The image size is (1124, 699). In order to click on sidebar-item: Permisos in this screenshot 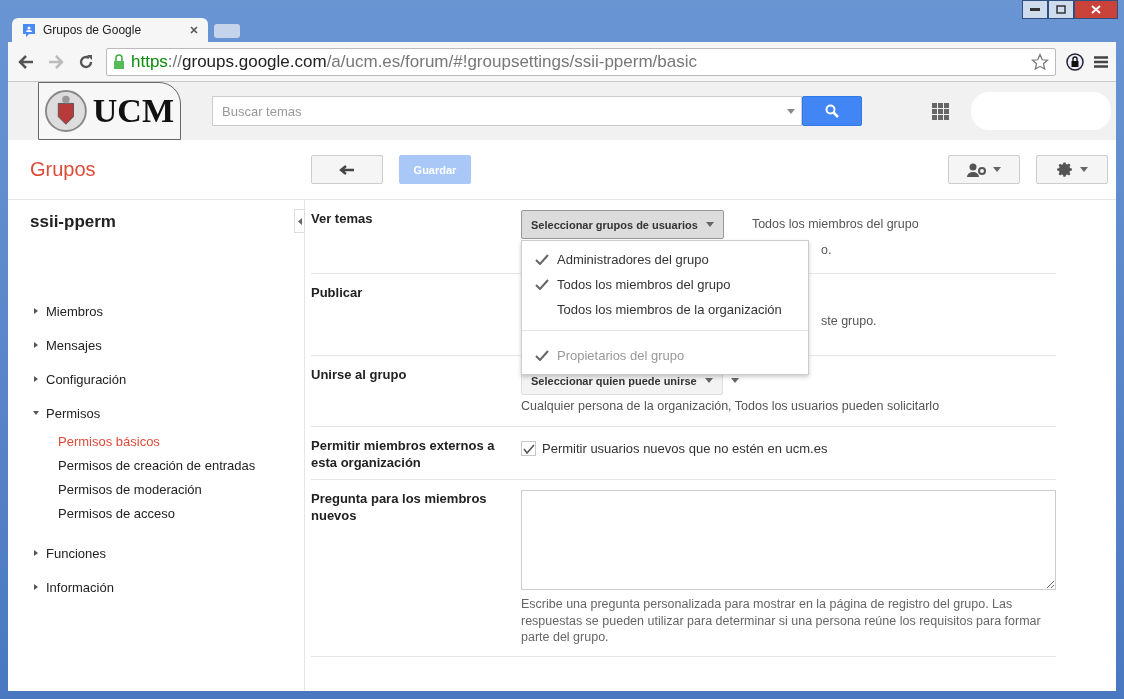, I will do `click(167, 413)`.